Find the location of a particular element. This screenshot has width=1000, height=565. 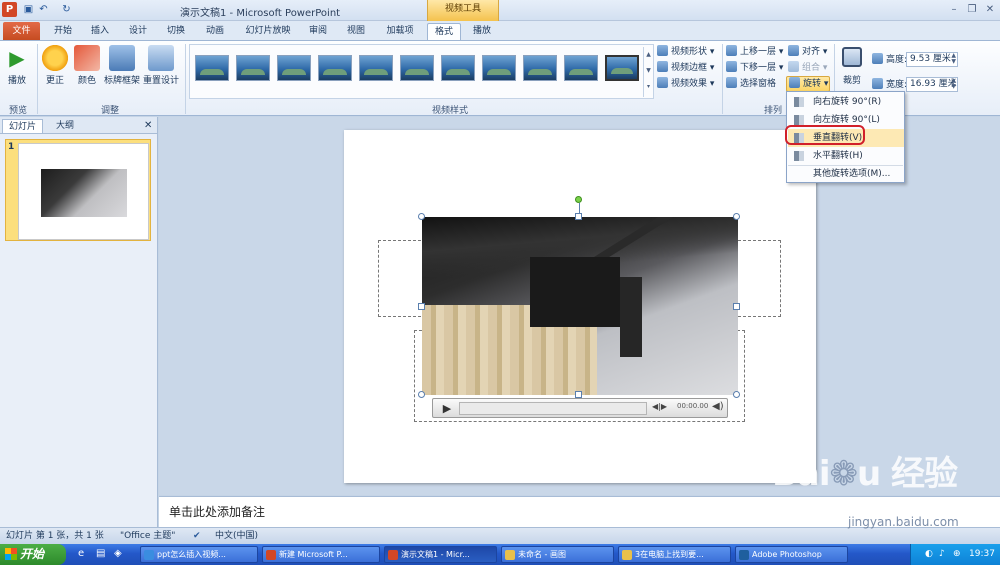

menu-item-flip-horizontal: 水平翻转(H) is located at coordinates (846, 156).